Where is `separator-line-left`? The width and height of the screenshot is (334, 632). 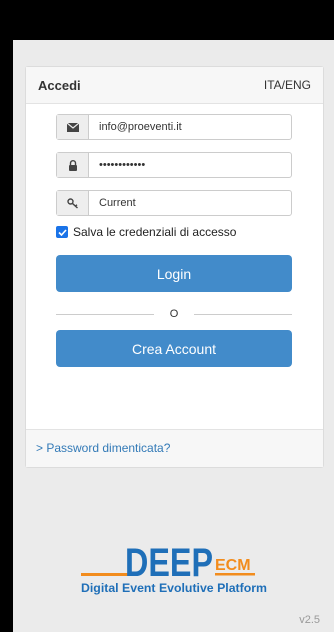 separator-line-left is located at coordinates (105, 314).